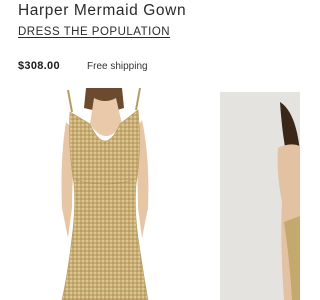 This screenshot has width=320, height=300. I want to click on model-back-view, so click(288, 201).